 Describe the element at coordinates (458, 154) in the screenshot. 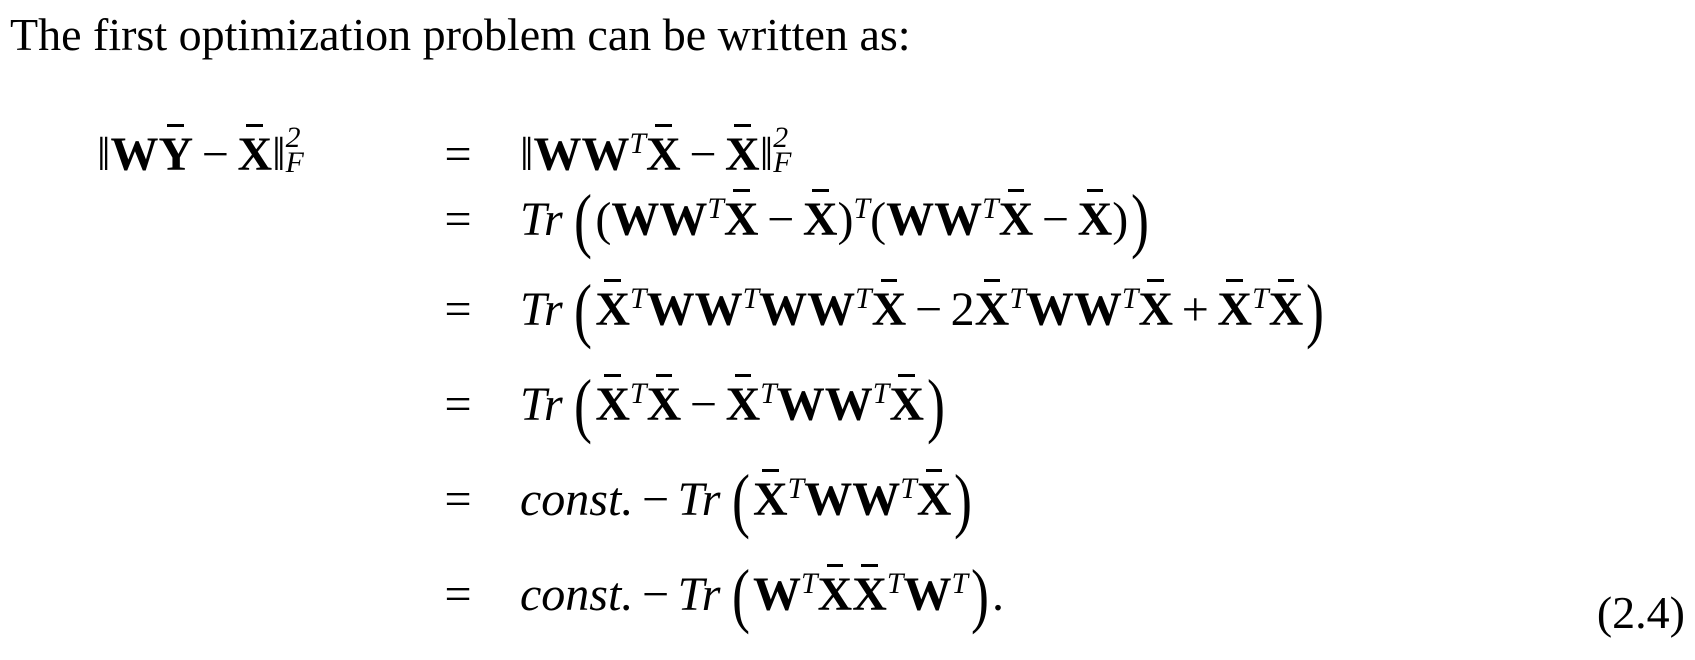

I see `equals-sign-1: =` at that location.